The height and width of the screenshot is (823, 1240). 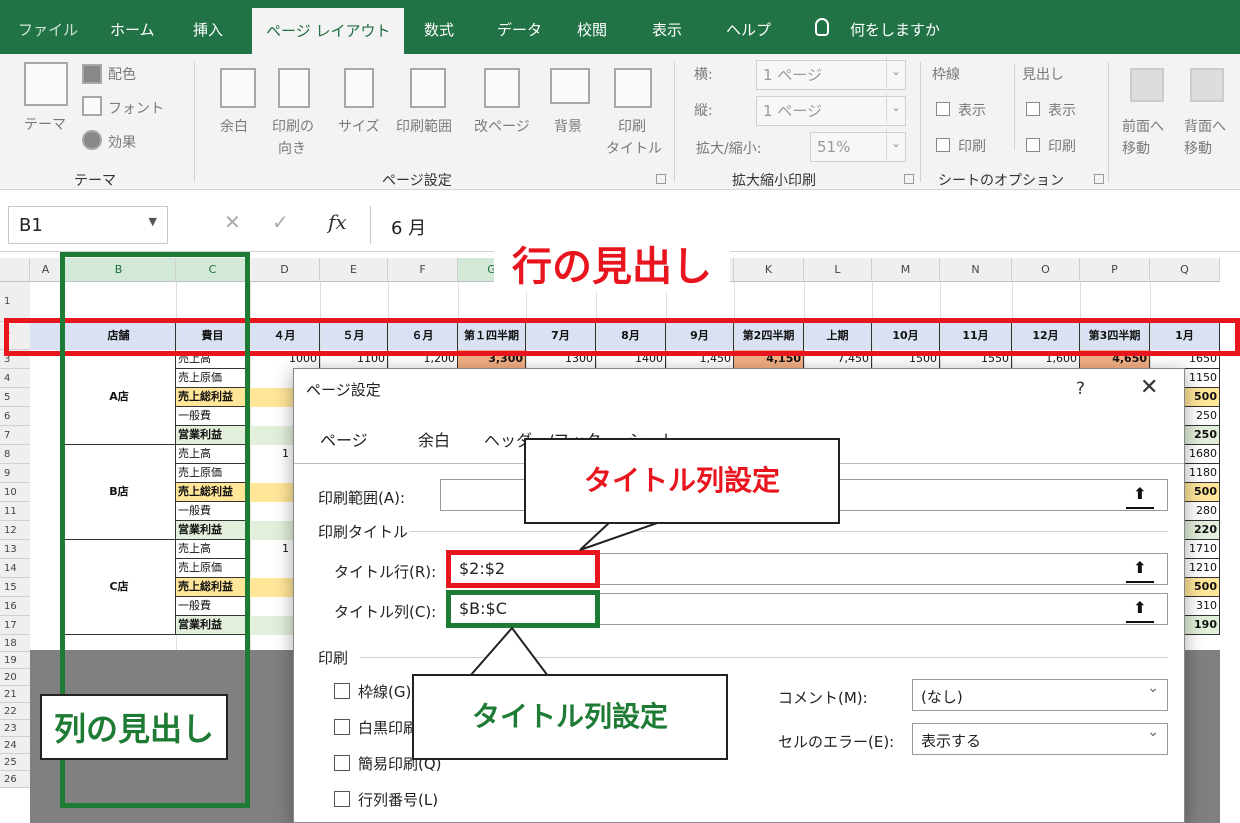 What do you see at coordinates (508, 651) in the screenshot?
I see `callout-tail-bottom` at bounding box center [508, 651].